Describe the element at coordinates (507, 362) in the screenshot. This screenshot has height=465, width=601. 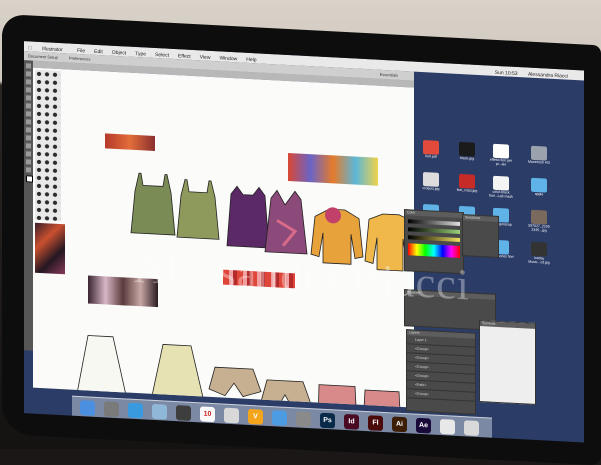
I see `symbols-panel: Symbols` at that location.